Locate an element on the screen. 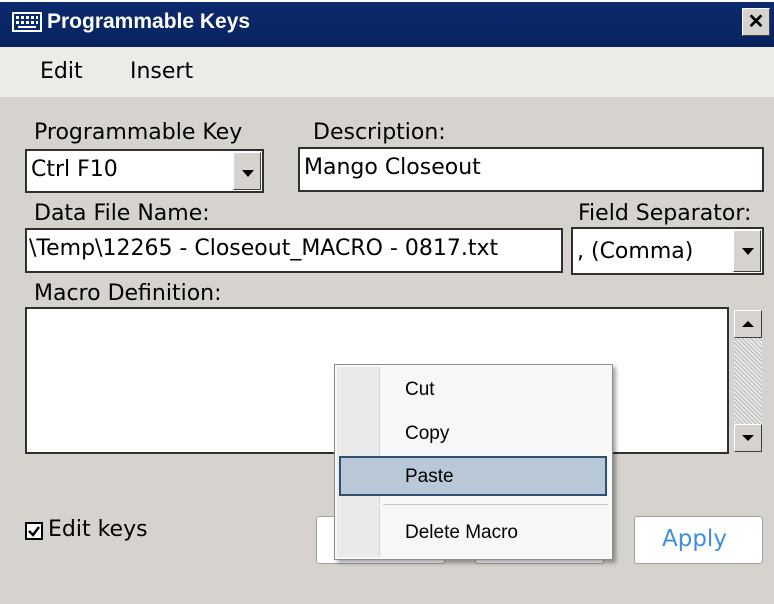  apply-button-label: Apply is located at coordinates (694, 539).